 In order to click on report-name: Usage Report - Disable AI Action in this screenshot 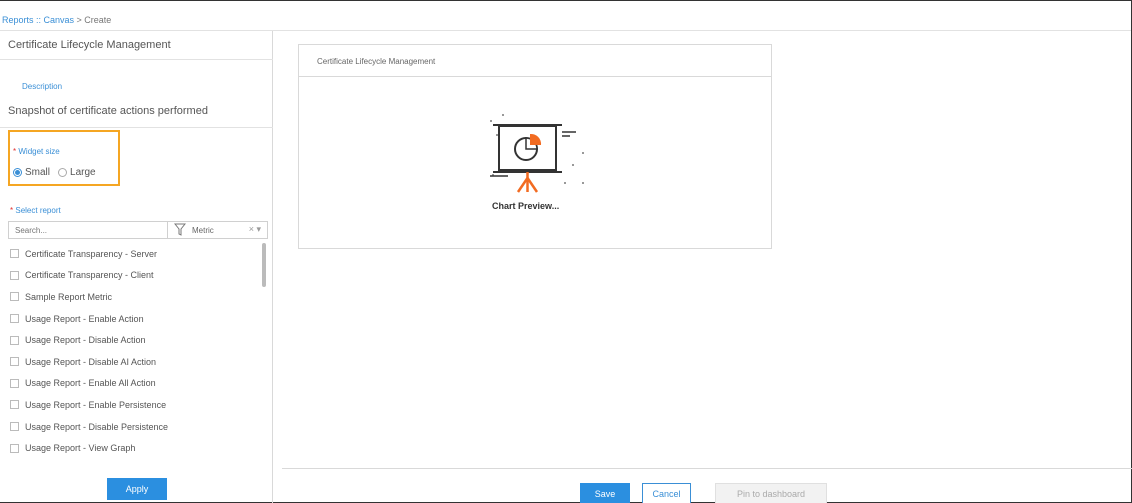, I will do `click(91, 361)`.